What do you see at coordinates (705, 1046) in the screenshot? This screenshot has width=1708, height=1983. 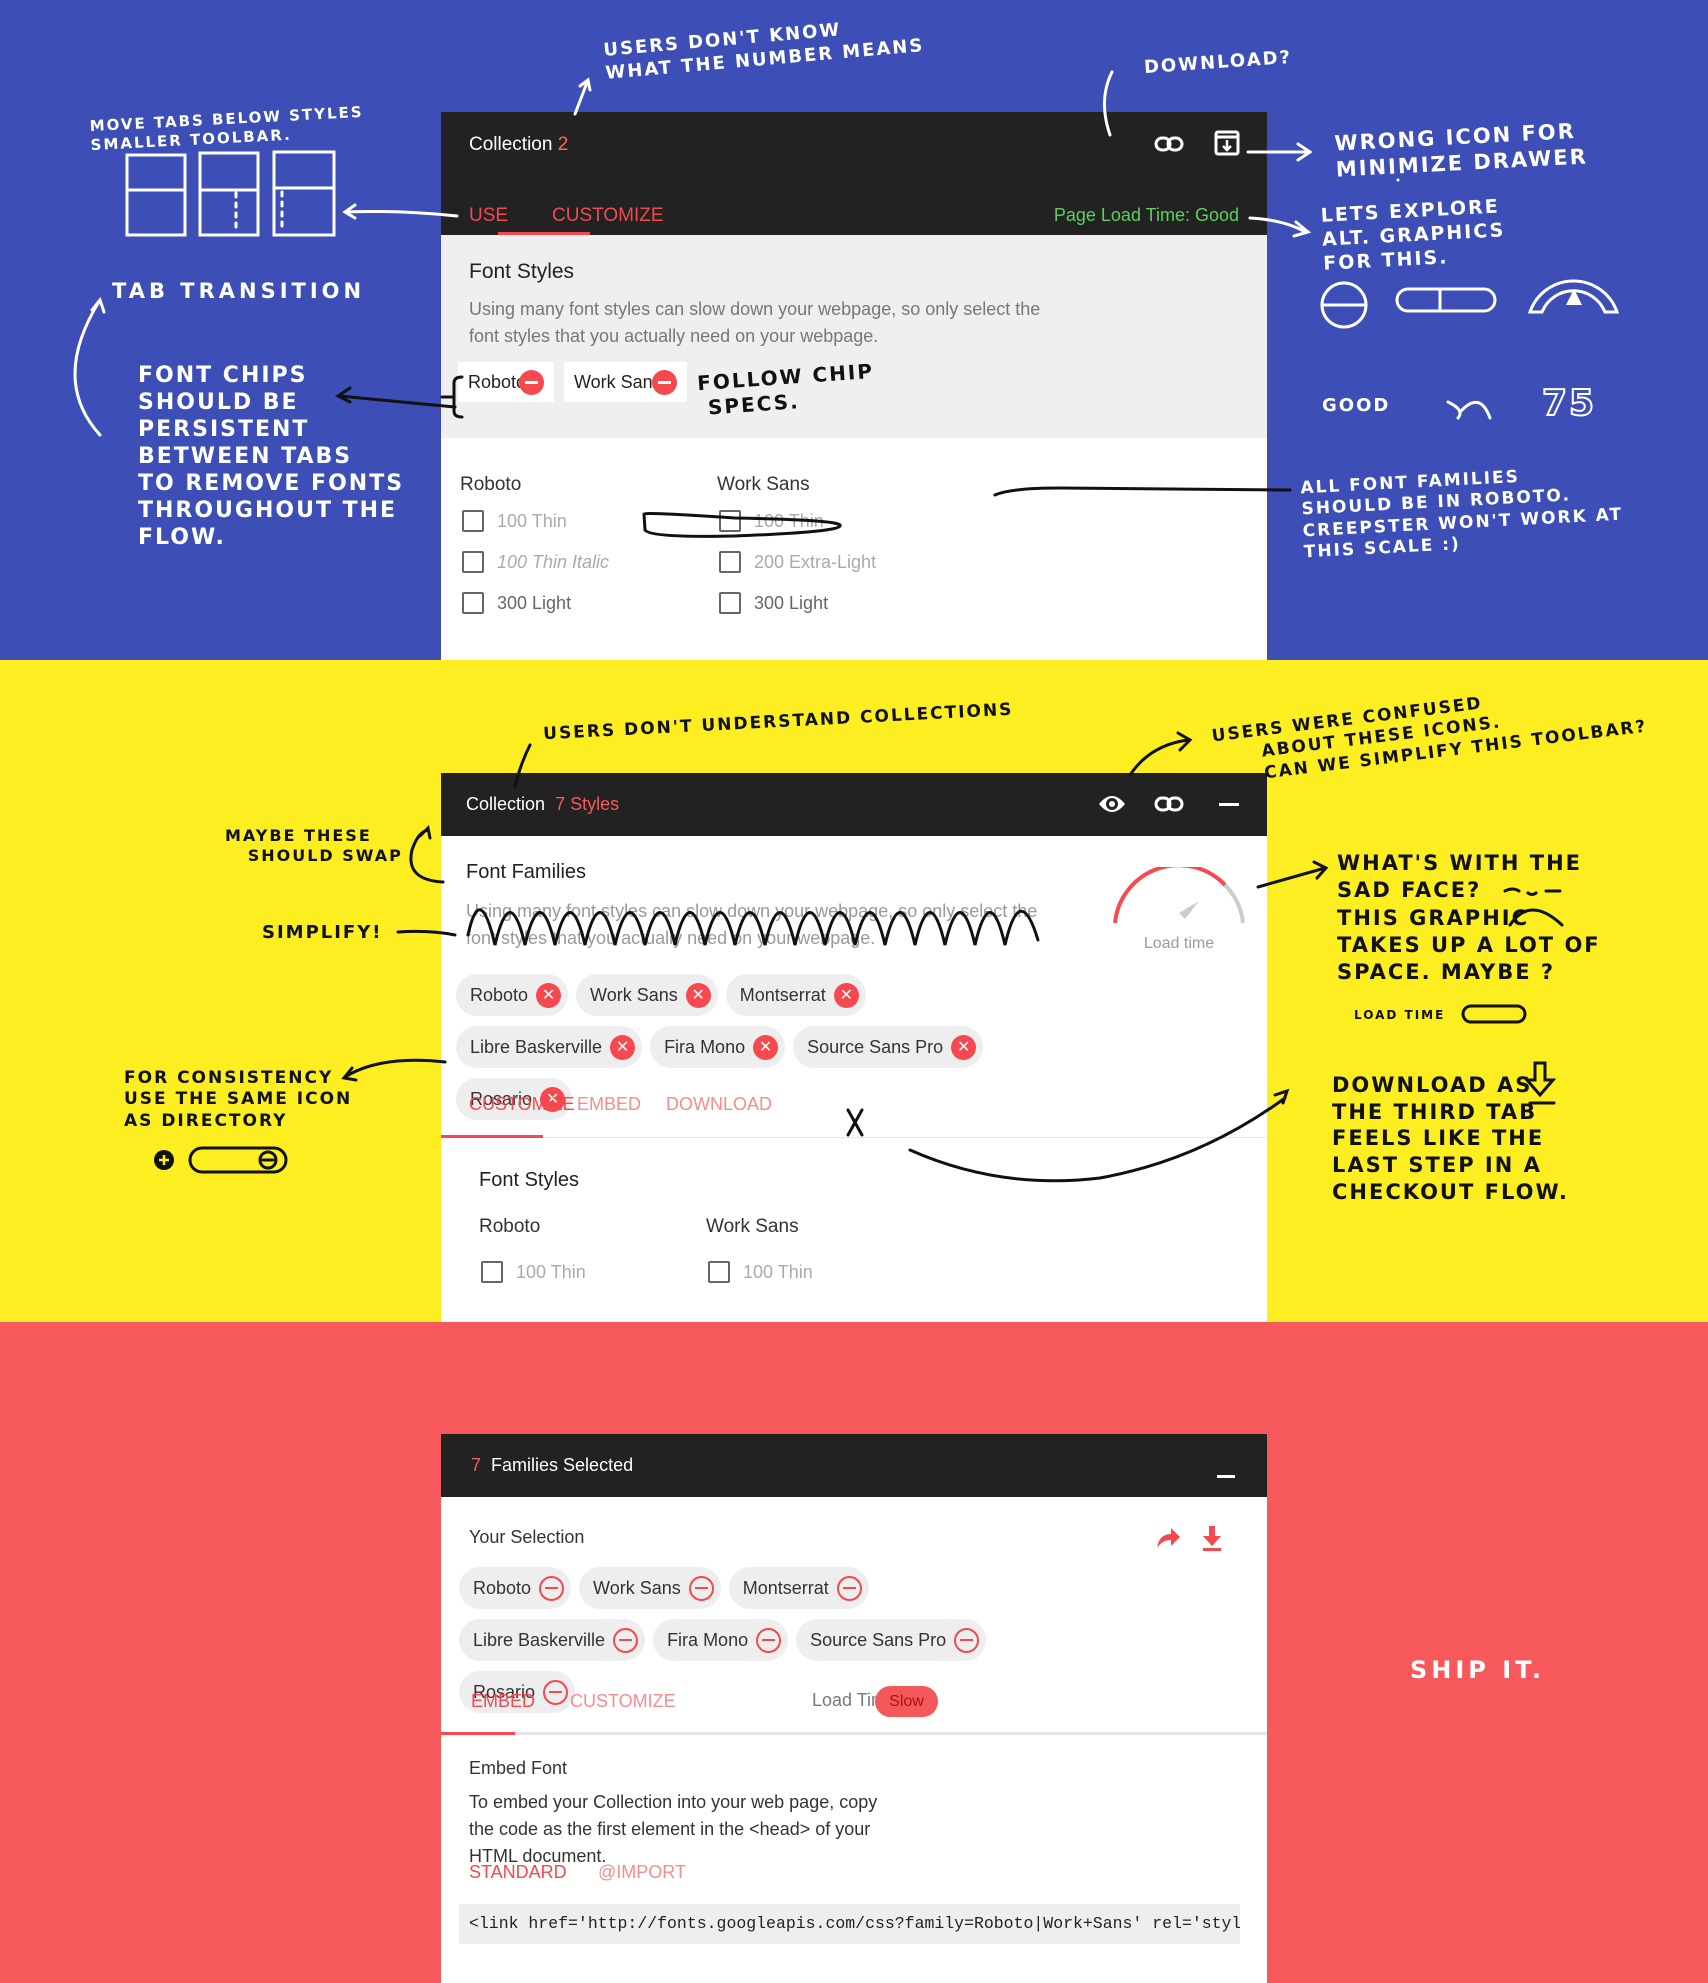 I see `chip-label: Fira Mono` at bounding box center [705, 1046].